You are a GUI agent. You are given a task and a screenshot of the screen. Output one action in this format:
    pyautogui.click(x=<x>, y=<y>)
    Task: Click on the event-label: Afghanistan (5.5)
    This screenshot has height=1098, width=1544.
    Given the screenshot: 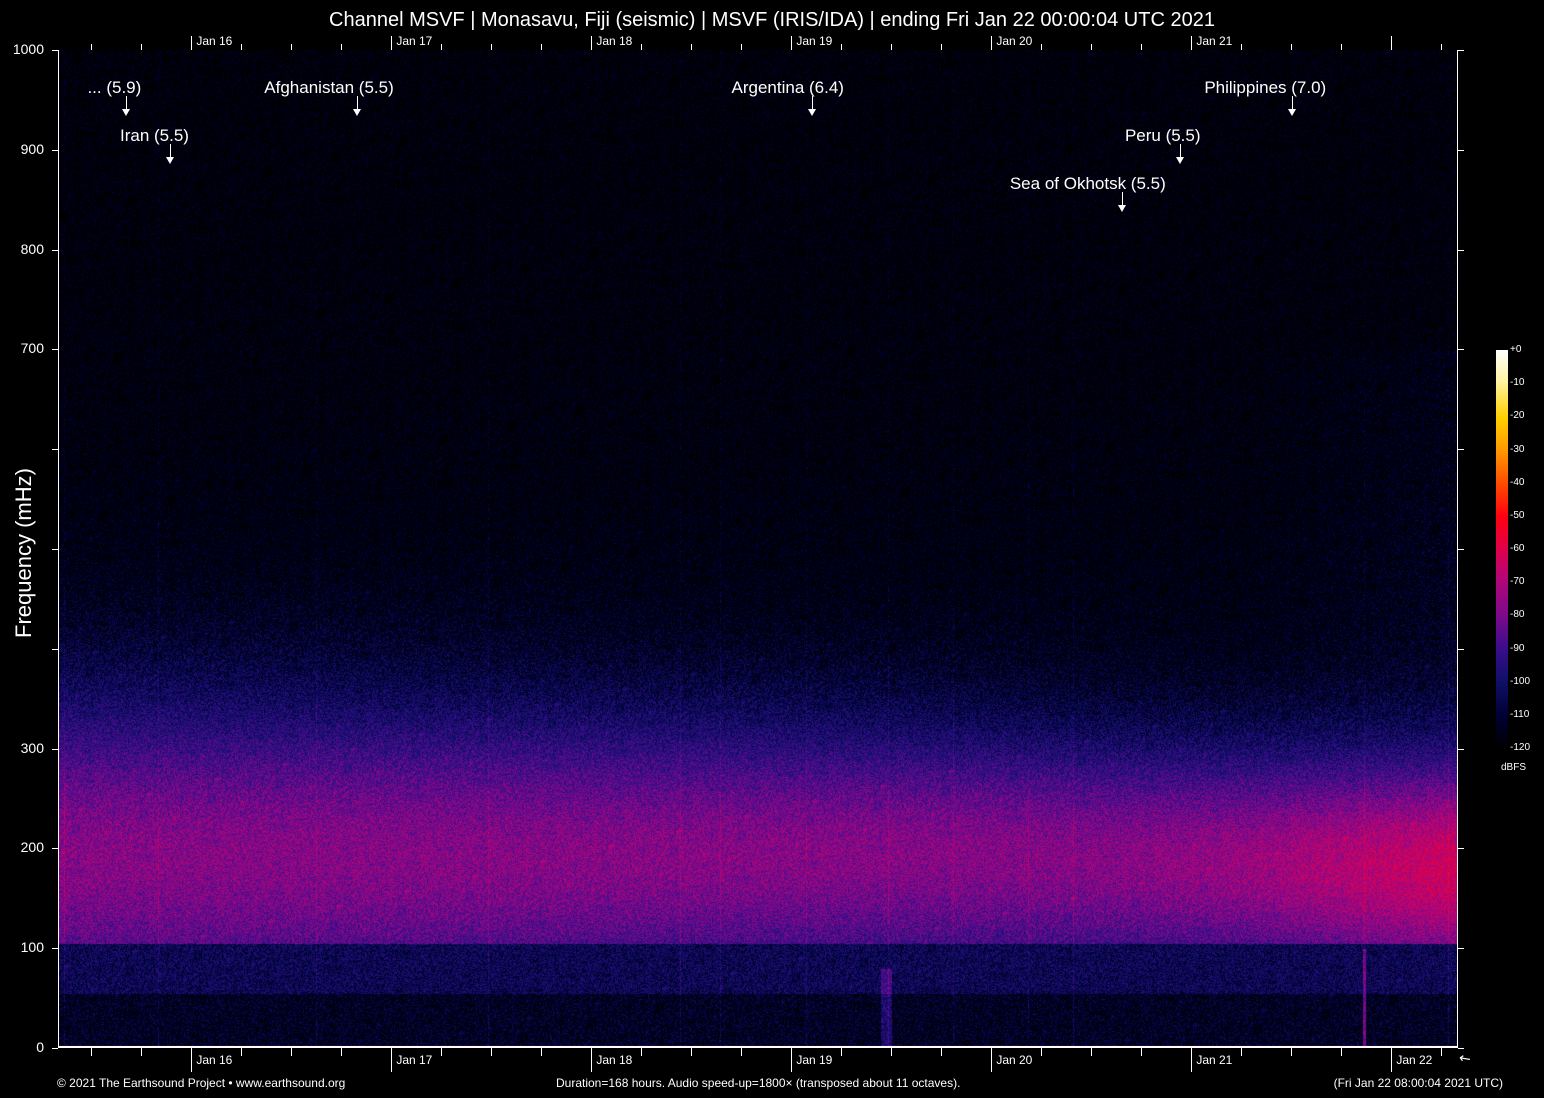 What is the action you would take?
    pyautogui.click(x=329, y=87)
    